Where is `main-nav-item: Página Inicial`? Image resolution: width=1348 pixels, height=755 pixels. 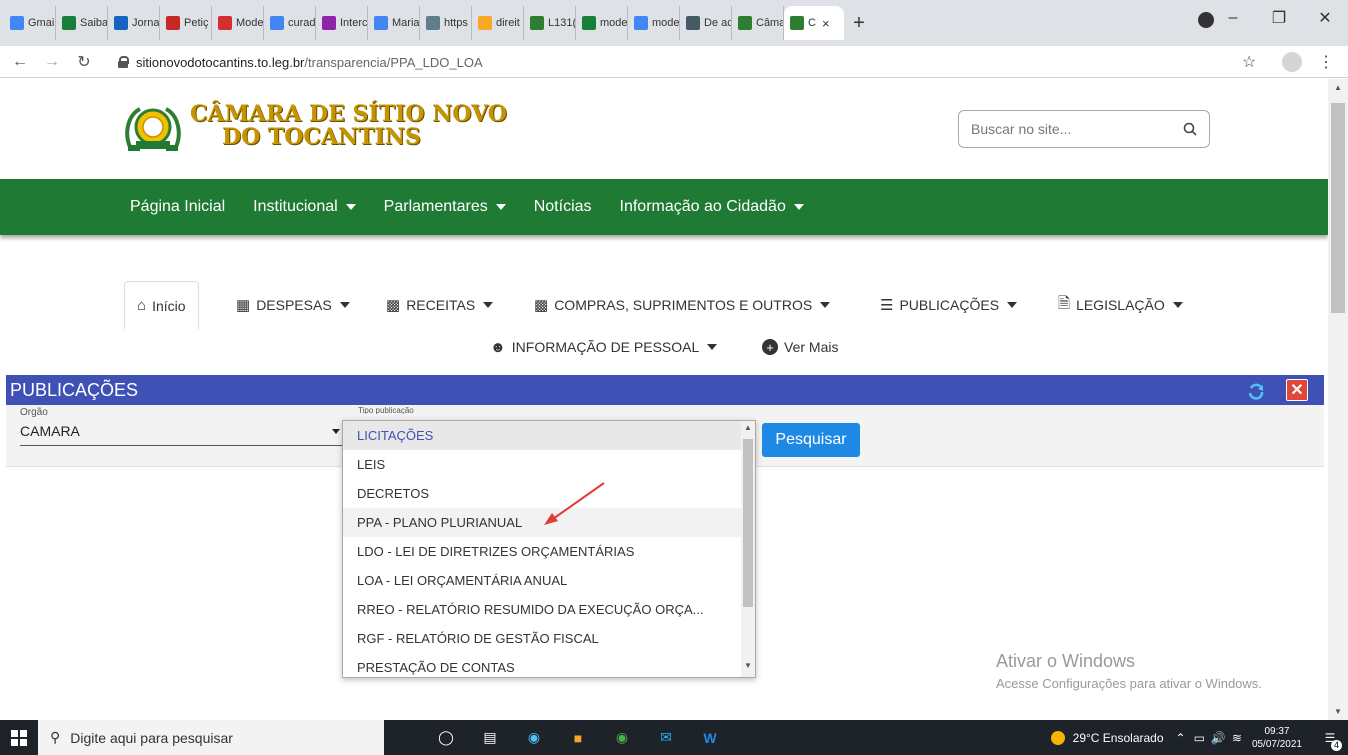
main-nav-item: Página Inicial is located at coordinates (177, 207).